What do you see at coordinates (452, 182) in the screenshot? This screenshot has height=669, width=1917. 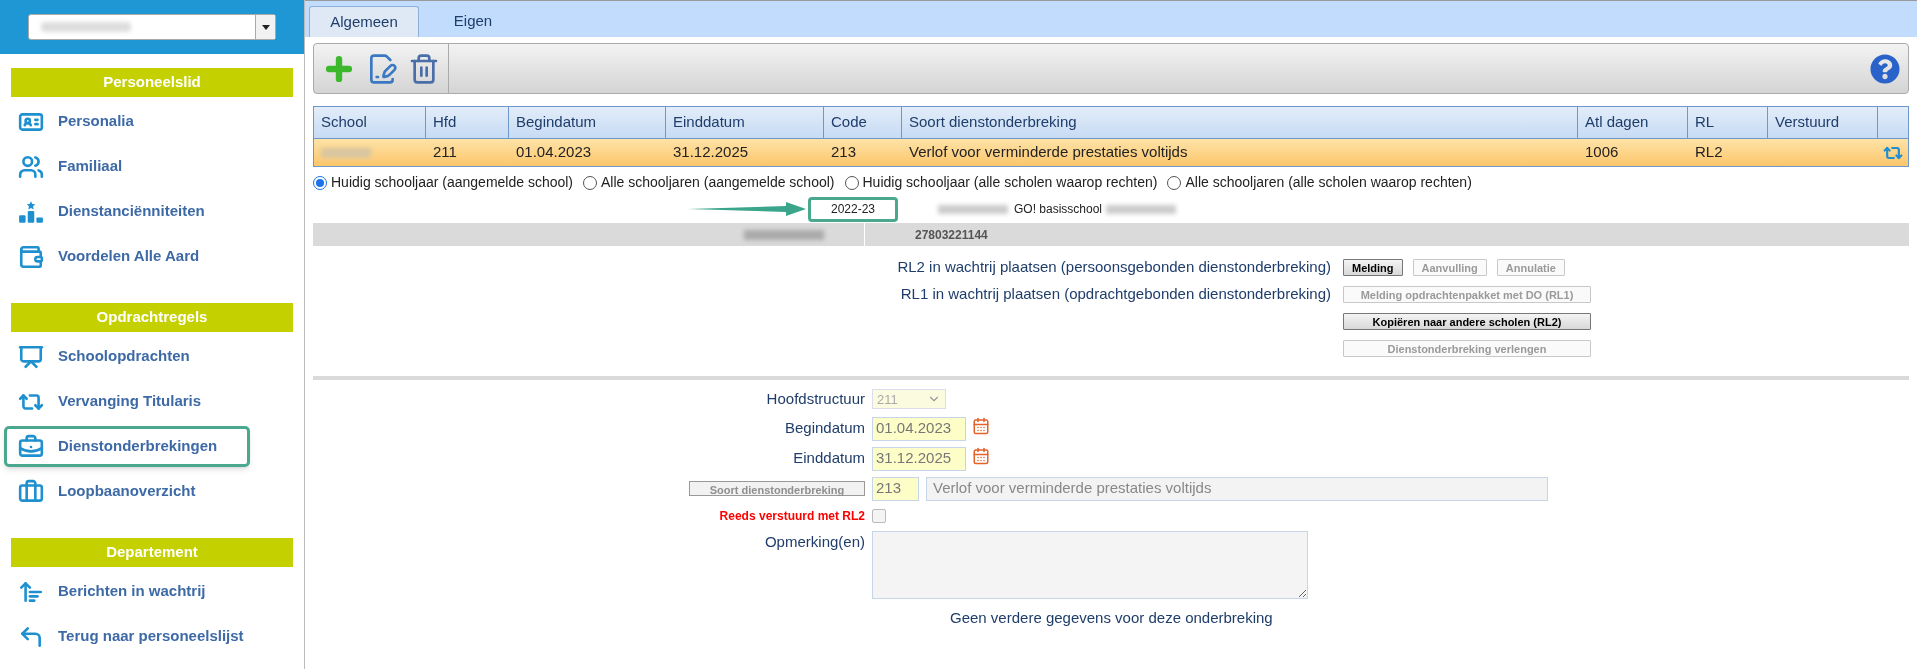 I see `radio-label: Huidig schooljaar (aangemelde school)` at bounding box center [452, 182].